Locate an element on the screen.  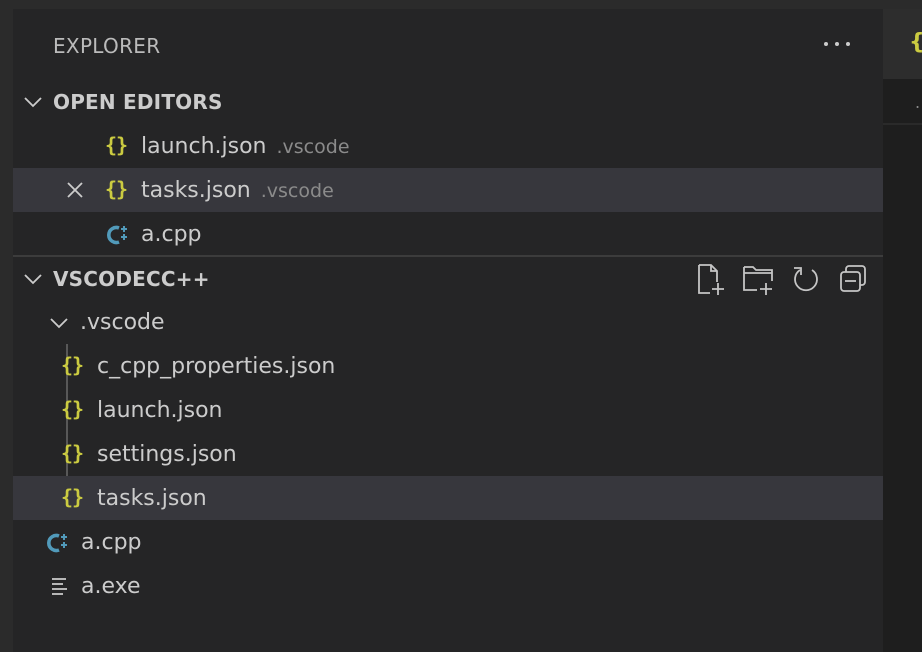
exe-icon is located at coordinates (59, 586).